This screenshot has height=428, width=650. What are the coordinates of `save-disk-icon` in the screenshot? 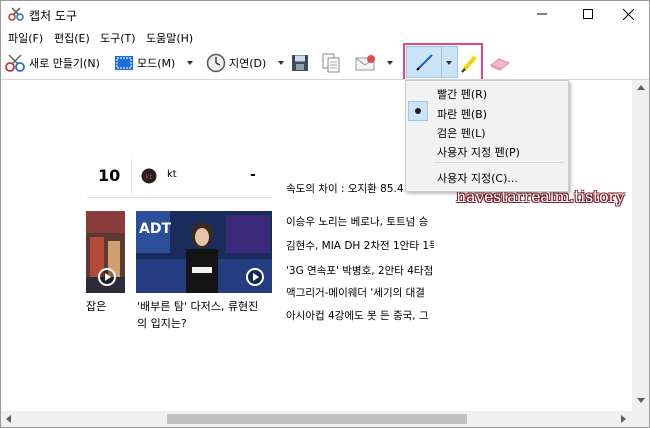 It's located at (300, 63).